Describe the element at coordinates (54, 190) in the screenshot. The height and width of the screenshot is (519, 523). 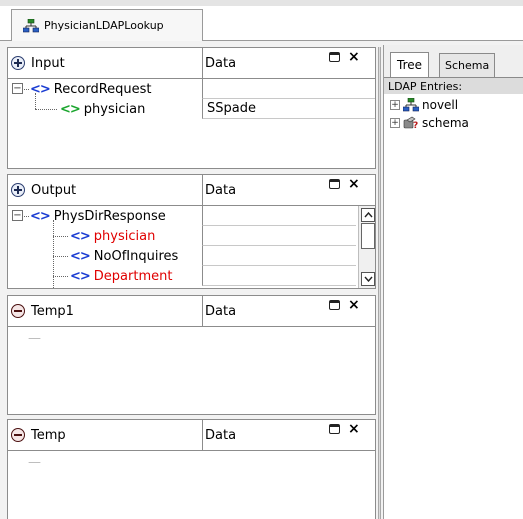
I see `panel-title: Output` at that location.